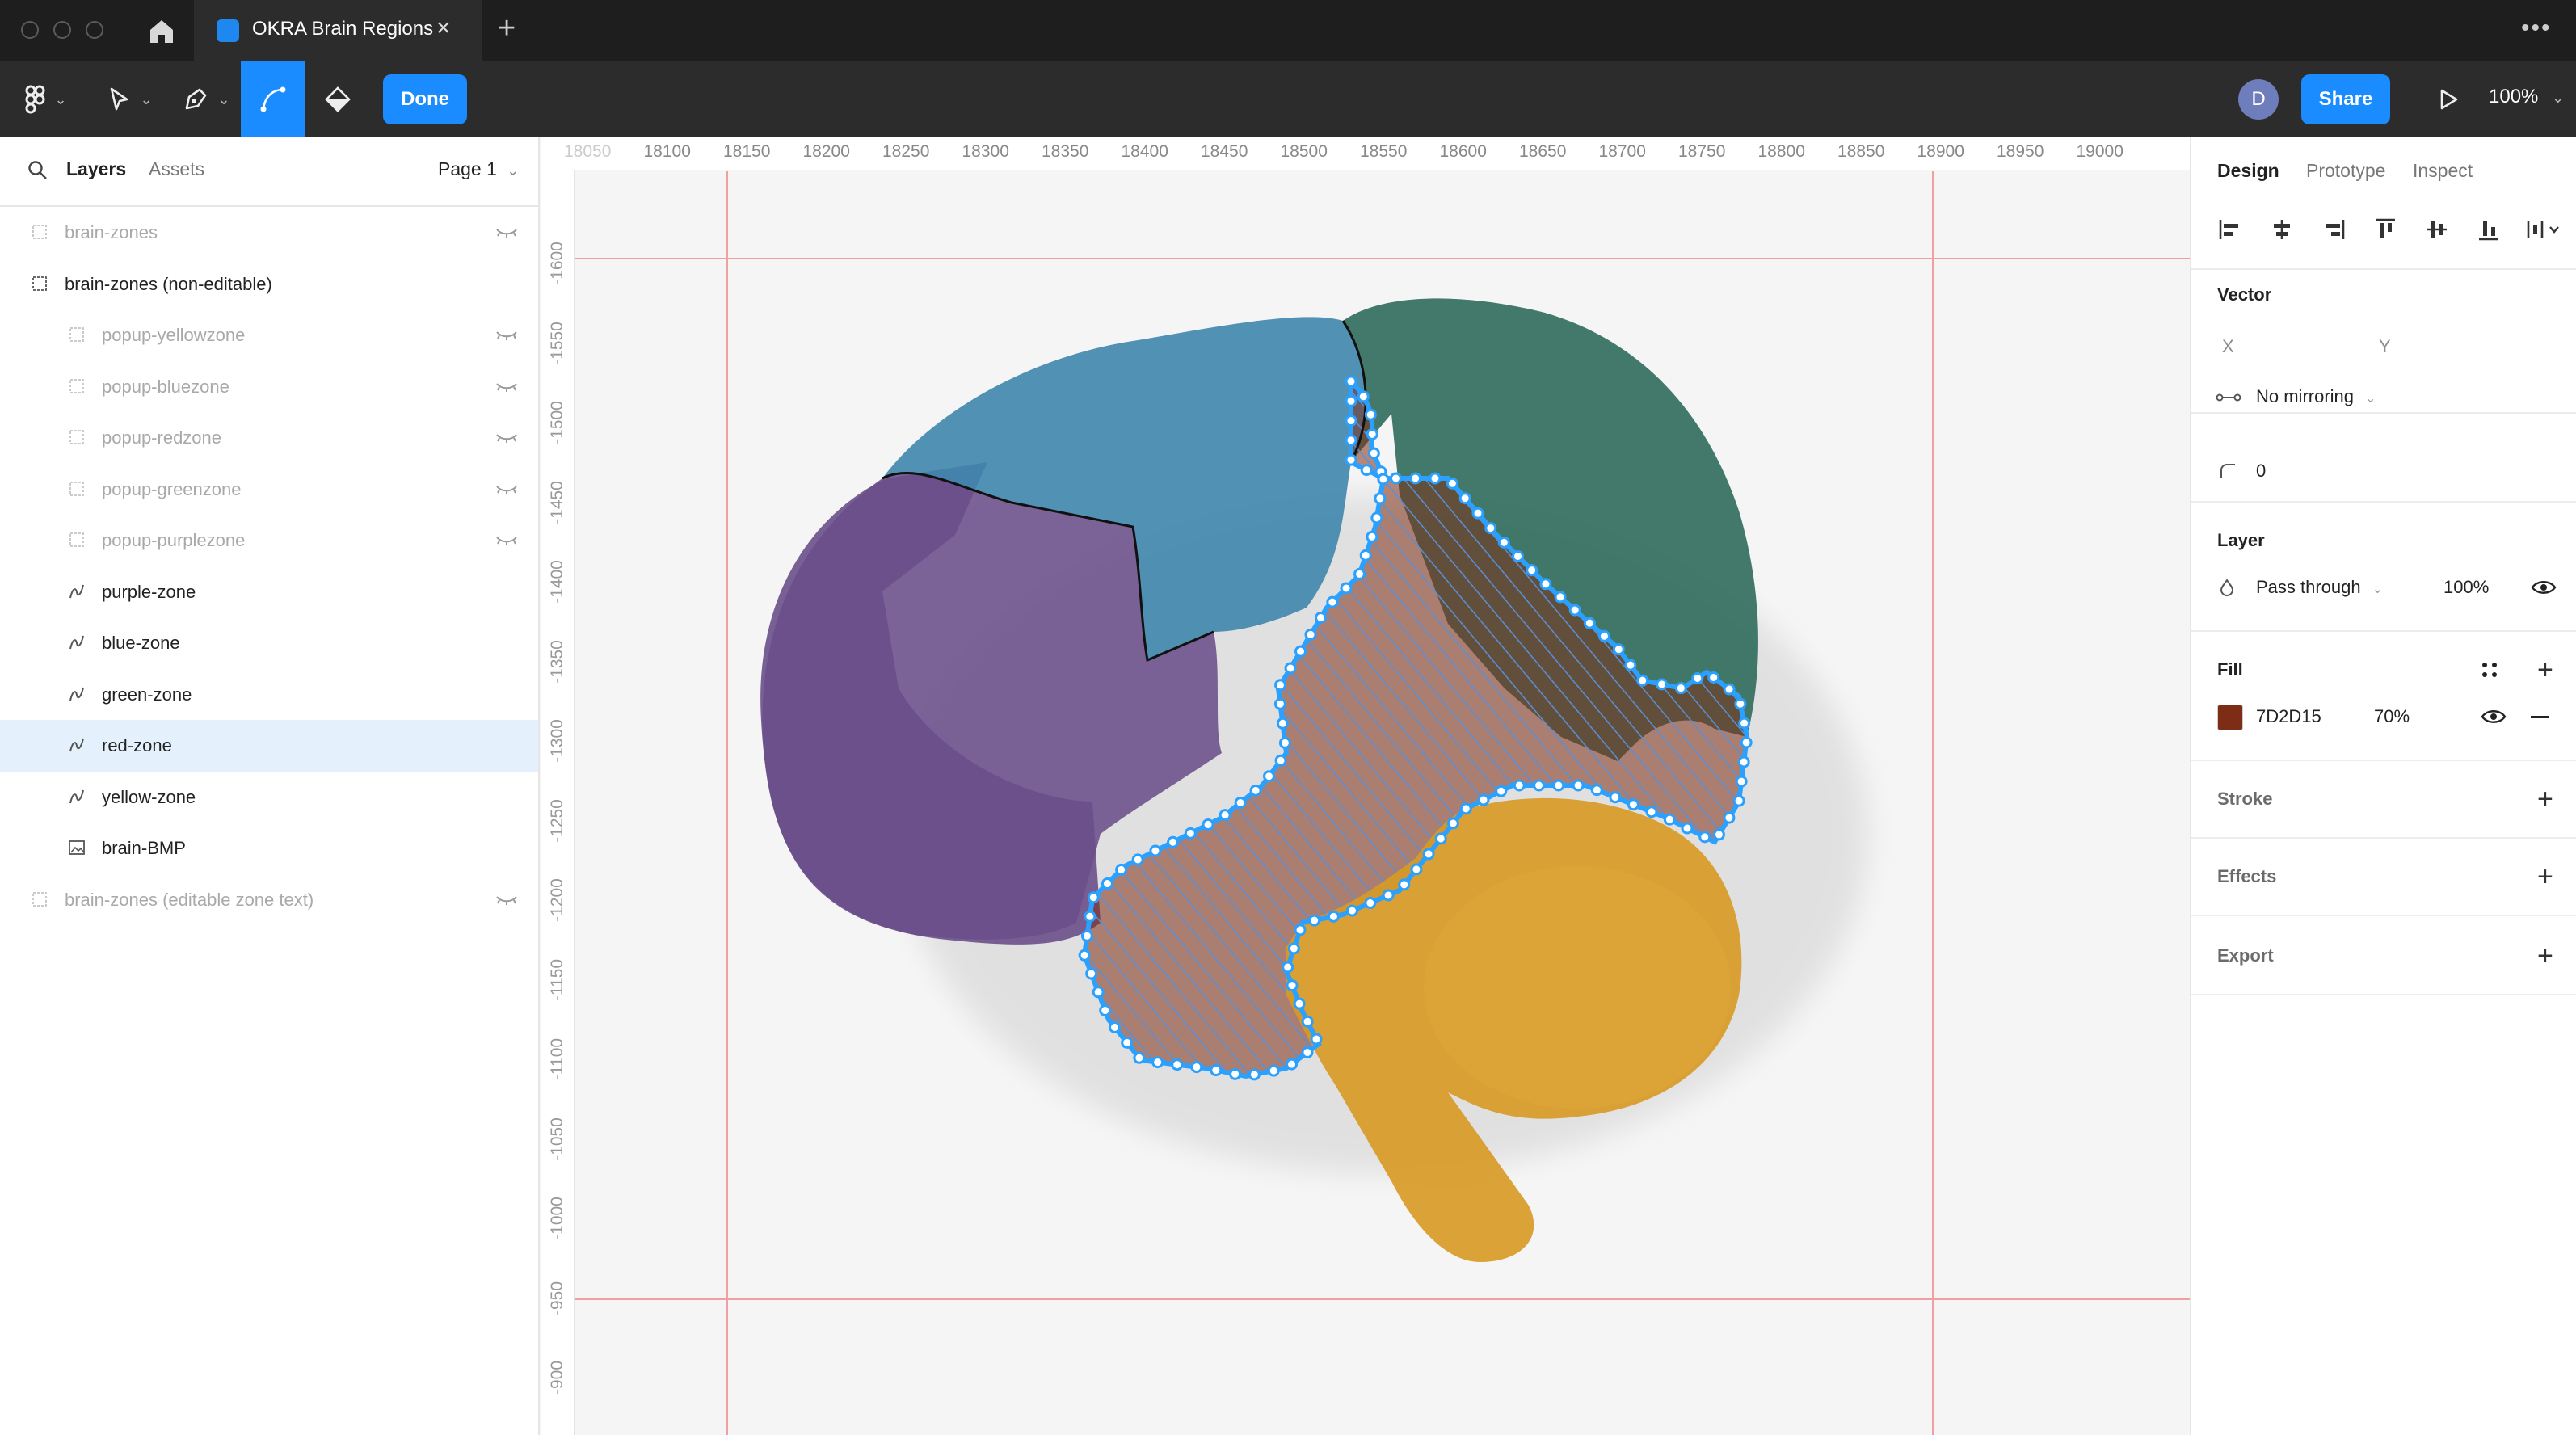 The height and width of the screenshot is (1435, 2576). Describe the element at coordinates (96, 169) in the screenshot. I see `tab-layers: Layers` at that location.